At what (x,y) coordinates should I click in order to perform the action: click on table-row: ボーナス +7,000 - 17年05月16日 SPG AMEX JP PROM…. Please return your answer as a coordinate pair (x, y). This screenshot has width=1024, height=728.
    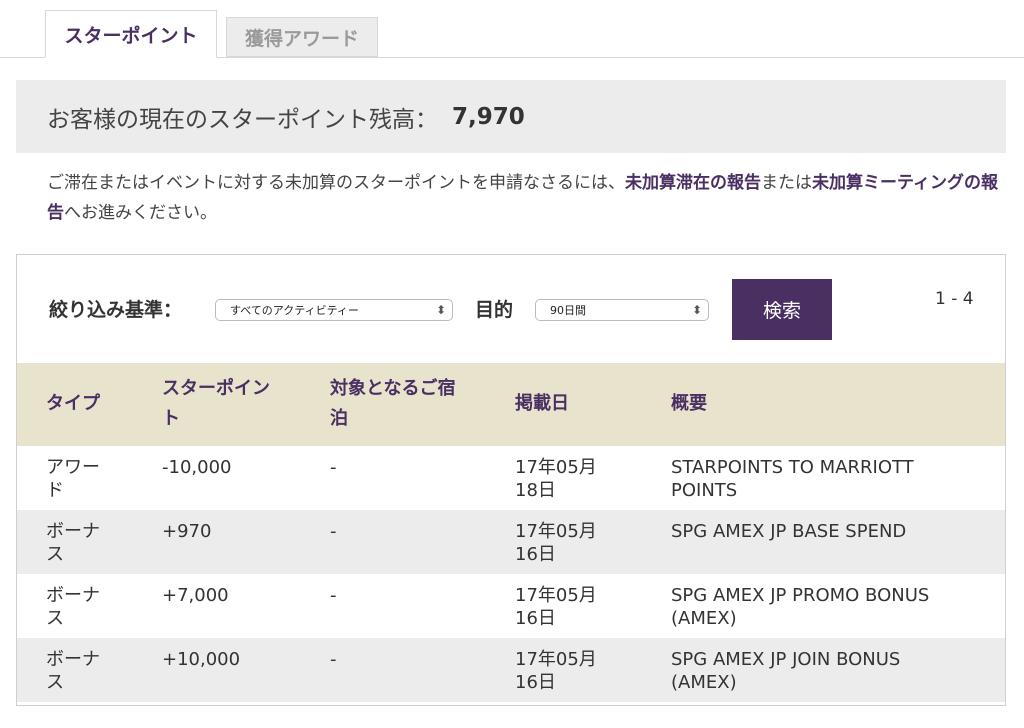
    Looking at the image, I should click on (511, 606).